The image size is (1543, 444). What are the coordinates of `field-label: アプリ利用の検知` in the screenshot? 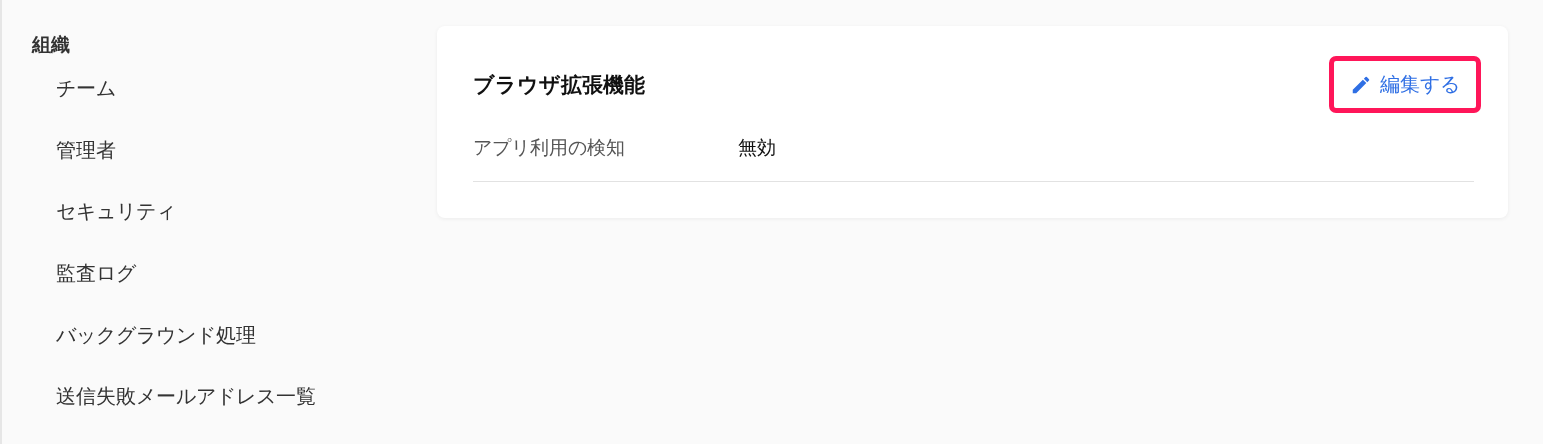 It's located at (549, 147).